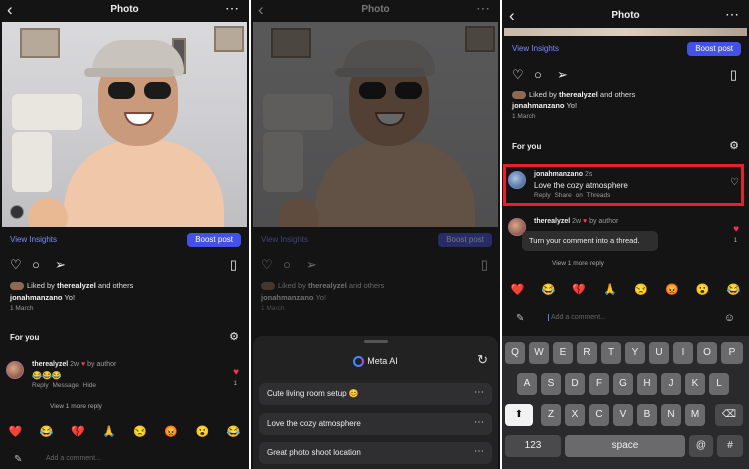  I want to click on key-n: N, so click(671, 415).